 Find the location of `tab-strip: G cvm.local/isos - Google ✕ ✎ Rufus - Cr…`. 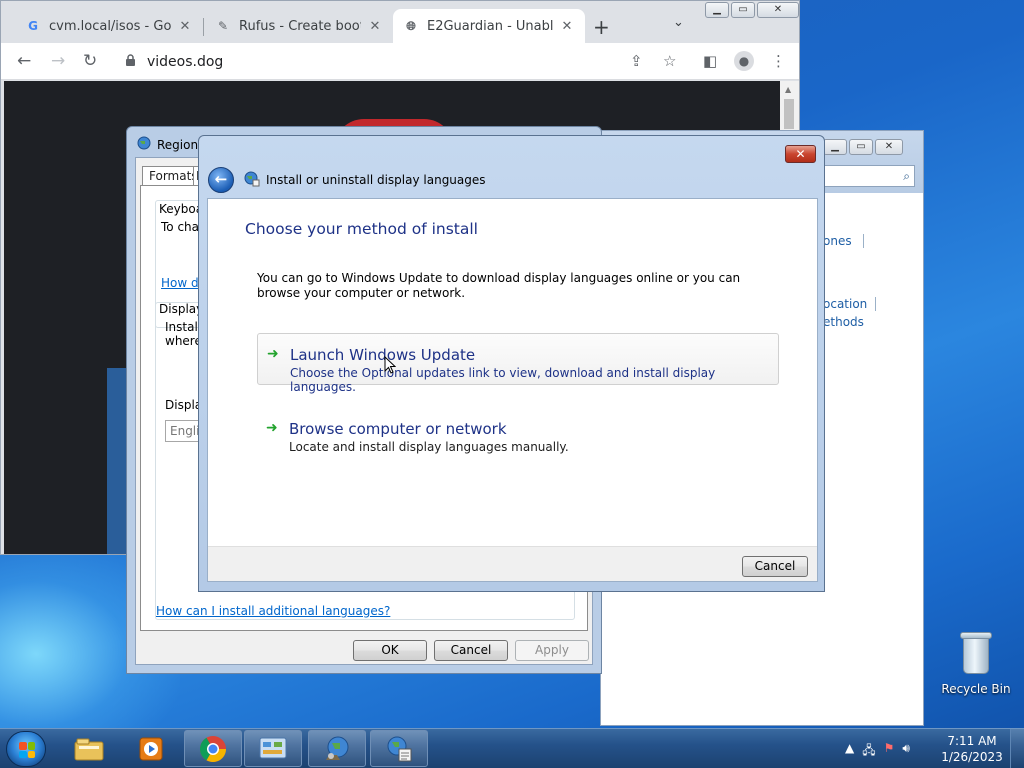

tab-strip: G cvm.local/isos - Google ✕ ✎ Rufus - Cr… is located at coordinates (400, 22).